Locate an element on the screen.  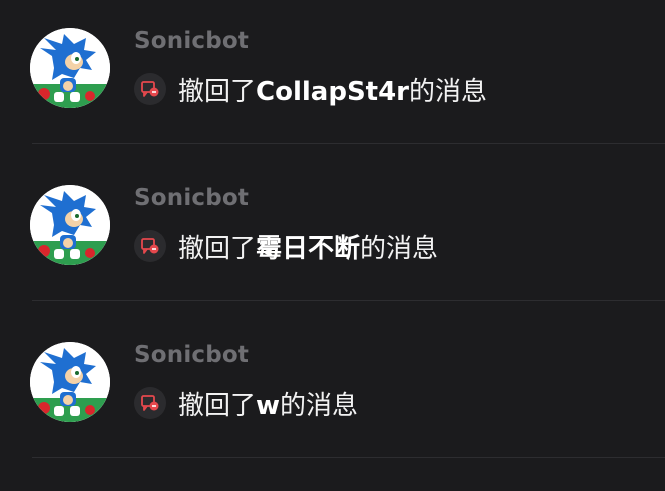
recall-notice: 撤回了w的消息 is located at coordinates (246, 403).